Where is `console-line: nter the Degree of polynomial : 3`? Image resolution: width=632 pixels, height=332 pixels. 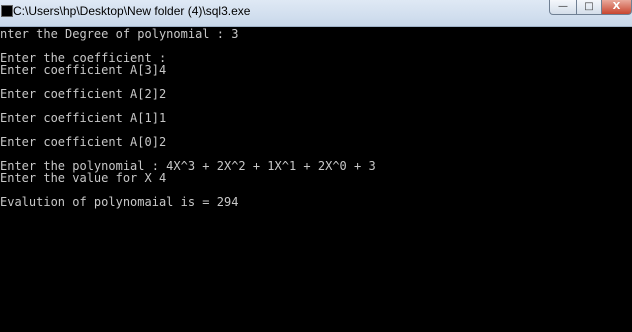 console-line: nter the Degree of polynomial : 3 is located at coordinates (119, 34).